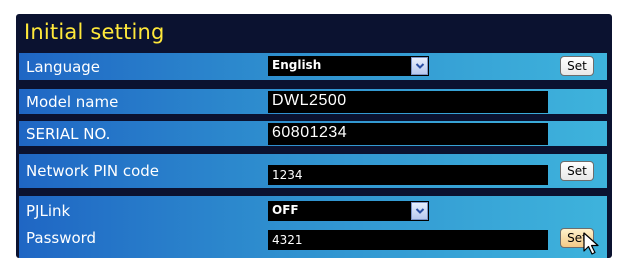 The width and height of the screenshot is (628, 262). What do you see at coordinates (61, 238) in the screenshot?
I see `password-label: Password` at bounding box center [61, 238].